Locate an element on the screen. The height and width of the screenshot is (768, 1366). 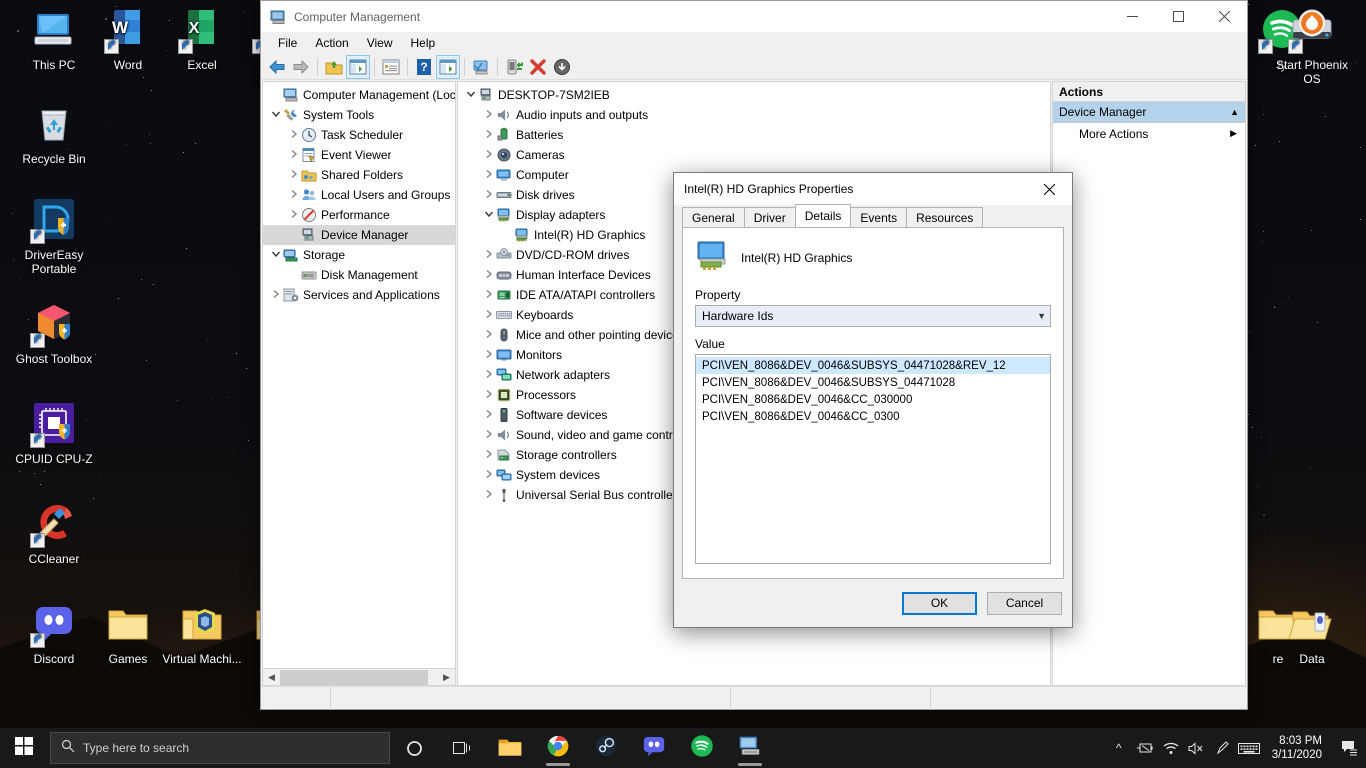
scroll-left-icon: ◀ is located at coordinates (271, 677).